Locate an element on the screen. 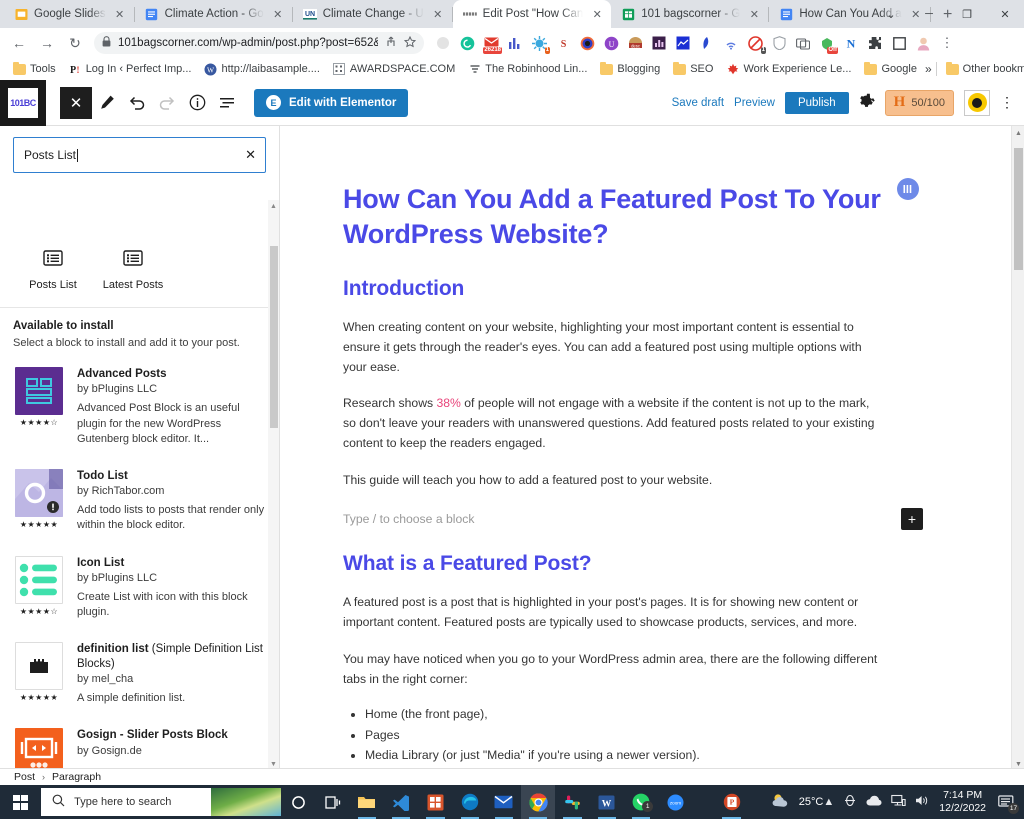  file-explorer-icon is located at coordinates (367, 802).